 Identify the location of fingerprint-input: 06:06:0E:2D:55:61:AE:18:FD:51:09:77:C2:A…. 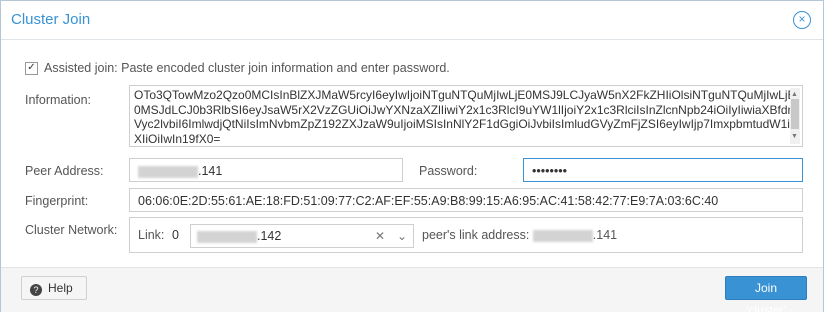
(466, 200).